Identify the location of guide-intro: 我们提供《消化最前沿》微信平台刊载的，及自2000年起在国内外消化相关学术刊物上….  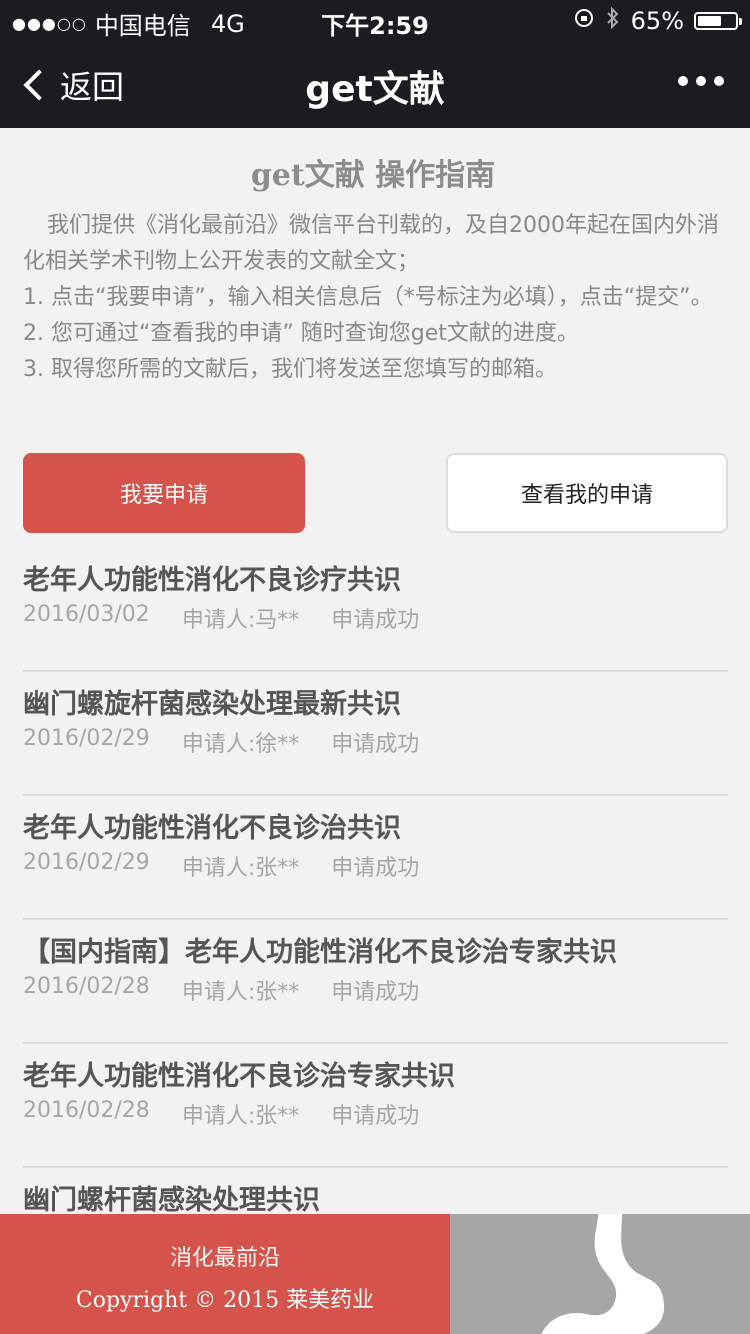
(371, 243).